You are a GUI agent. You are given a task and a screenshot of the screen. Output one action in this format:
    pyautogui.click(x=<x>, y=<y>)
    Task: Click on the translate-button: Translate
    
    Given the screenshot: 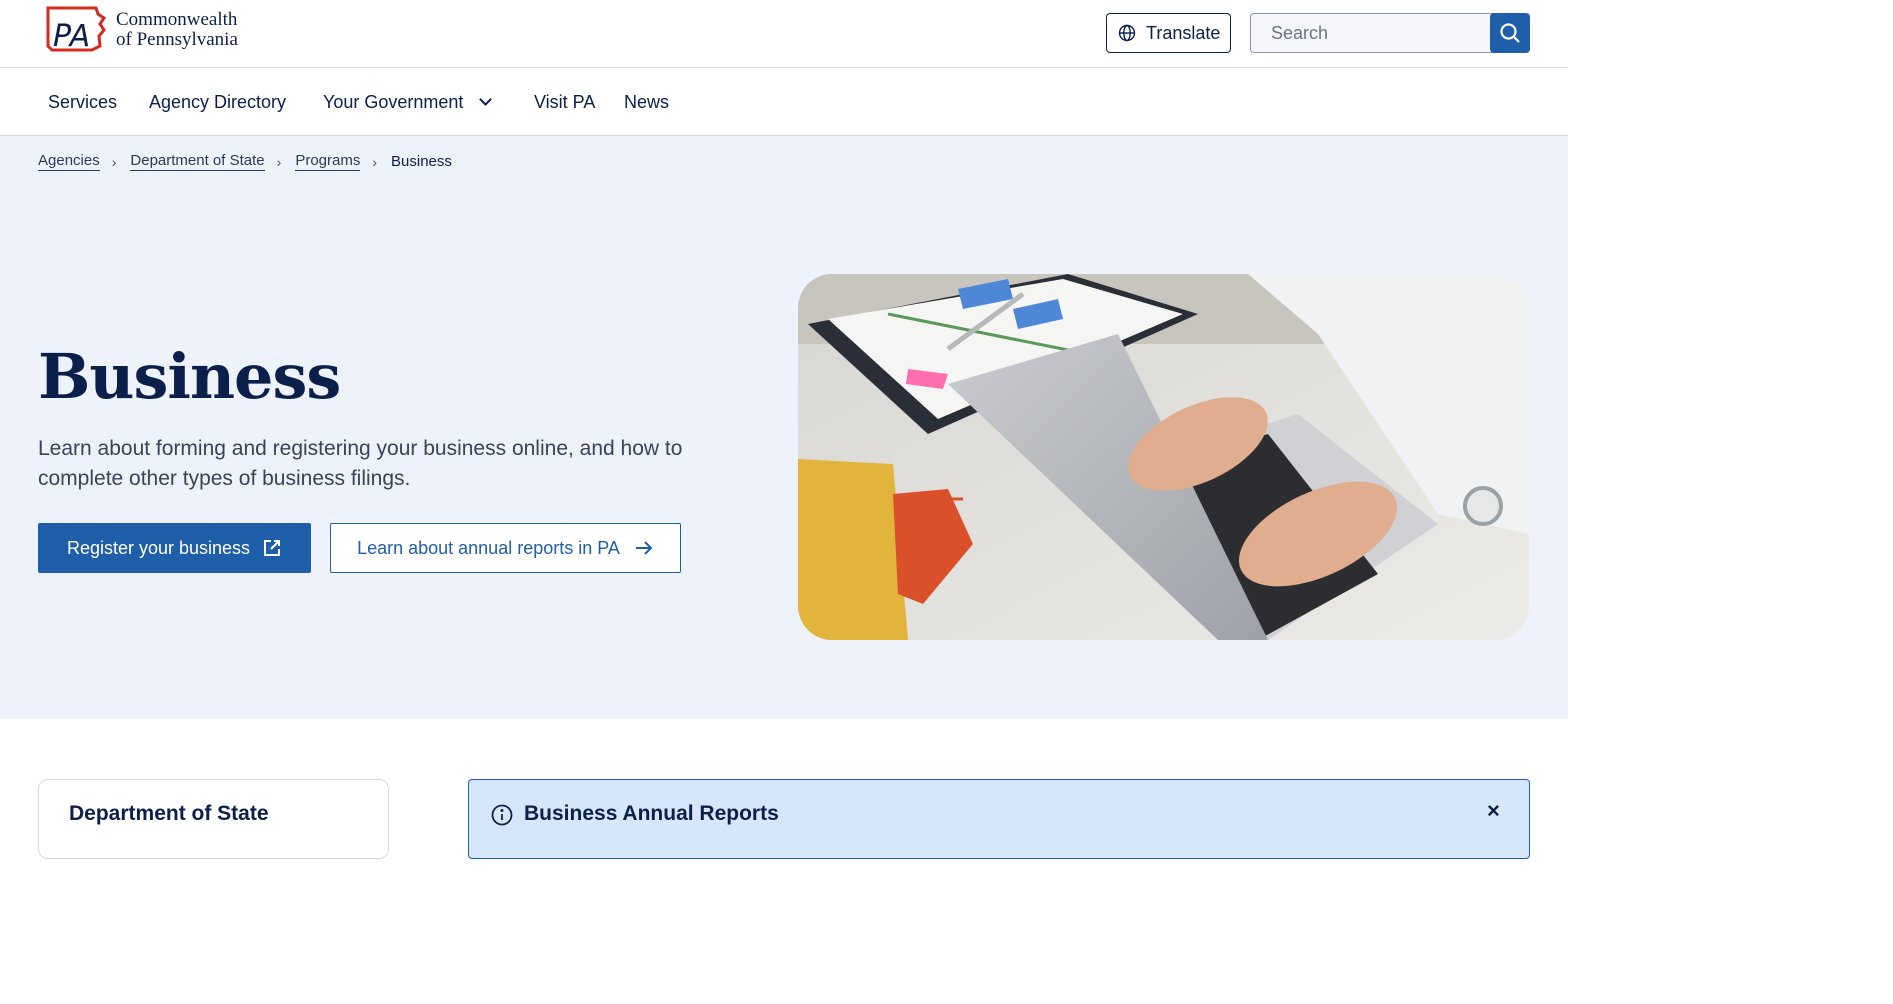 What is the action you would take?
    pyautogui.click(x=1168, y=33)
    